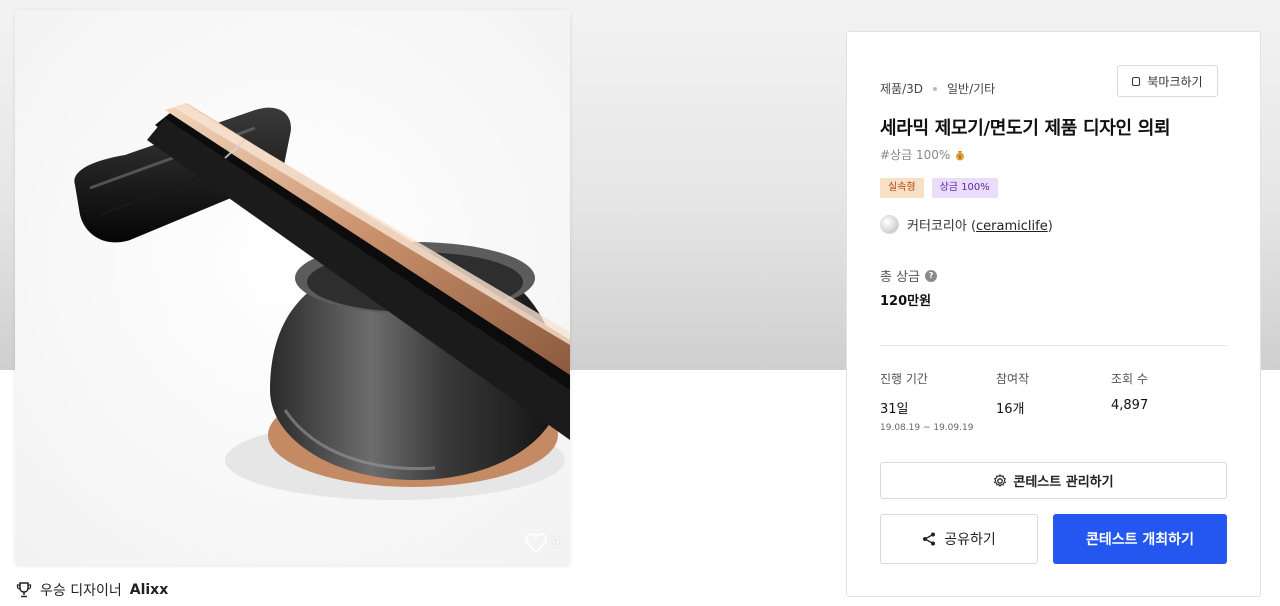 The height and width of the screenshot is (606, 1280). Describe the element at coordinates (1050, 226) in the screenshot. I see `host-paren-close: )` at that location.